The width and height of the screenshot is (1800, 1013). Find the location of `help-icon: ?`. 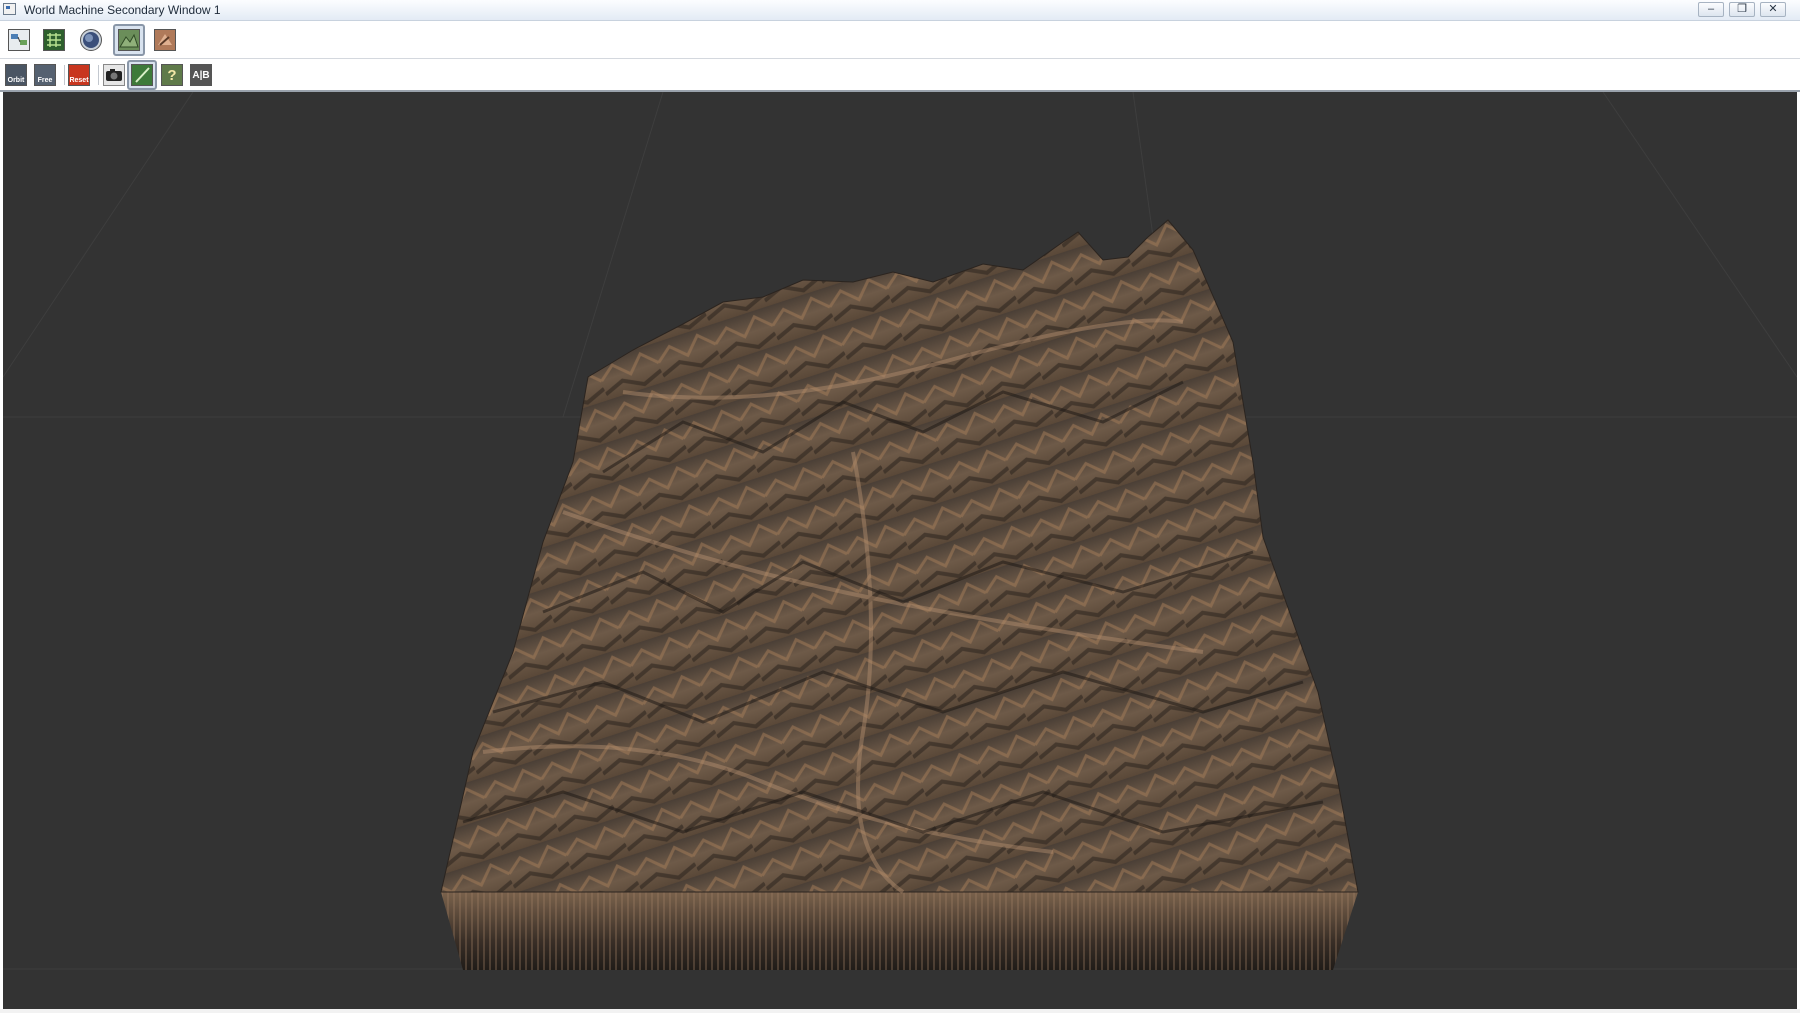

help-icon: ? is located at coordinates (172, 75).